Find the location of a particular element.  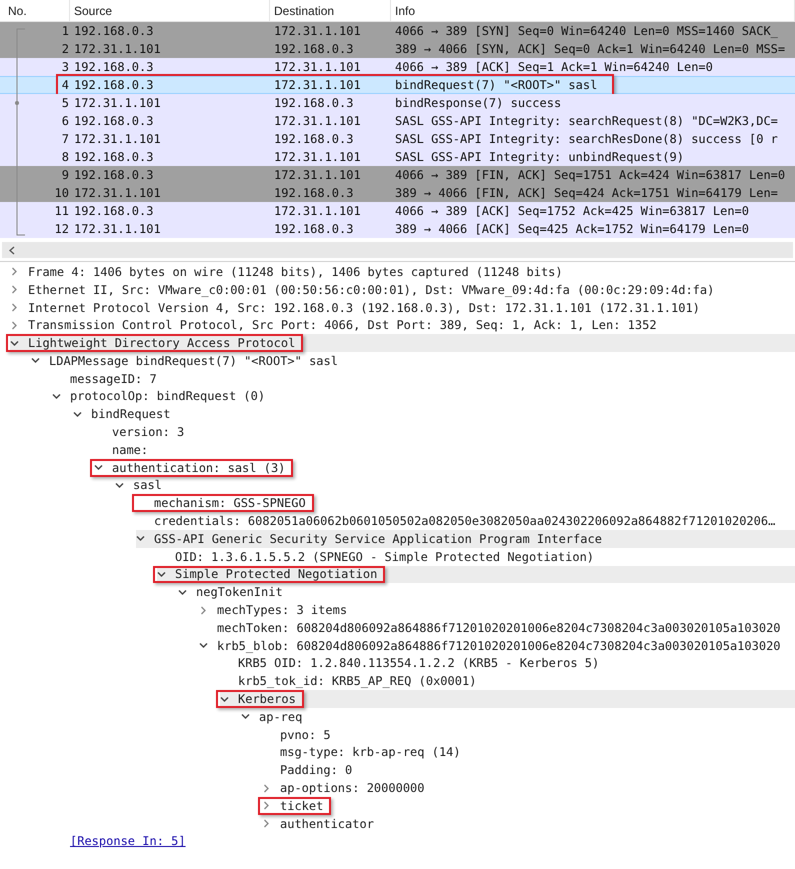

table-cell: 389 → 4066 [SYN, ACK] Seq=0 Ack=1 Win=64240 Len=0 MSS= is located at coordinates (590, 49).